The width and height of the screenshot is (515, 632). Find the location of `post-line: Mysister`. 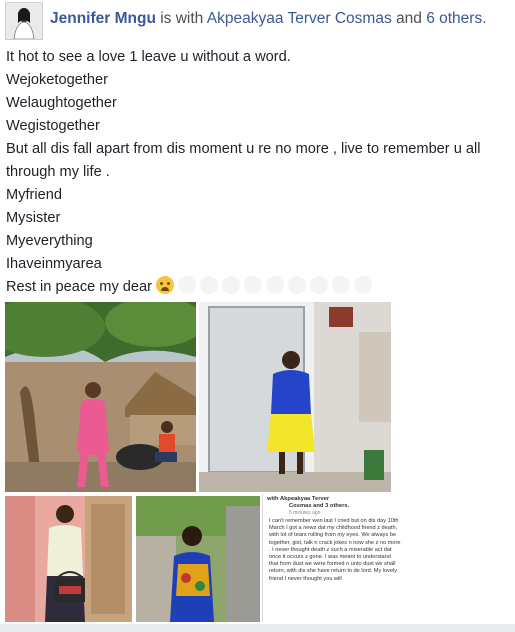

post-line: Mysister is located at coordinates (33, 218).